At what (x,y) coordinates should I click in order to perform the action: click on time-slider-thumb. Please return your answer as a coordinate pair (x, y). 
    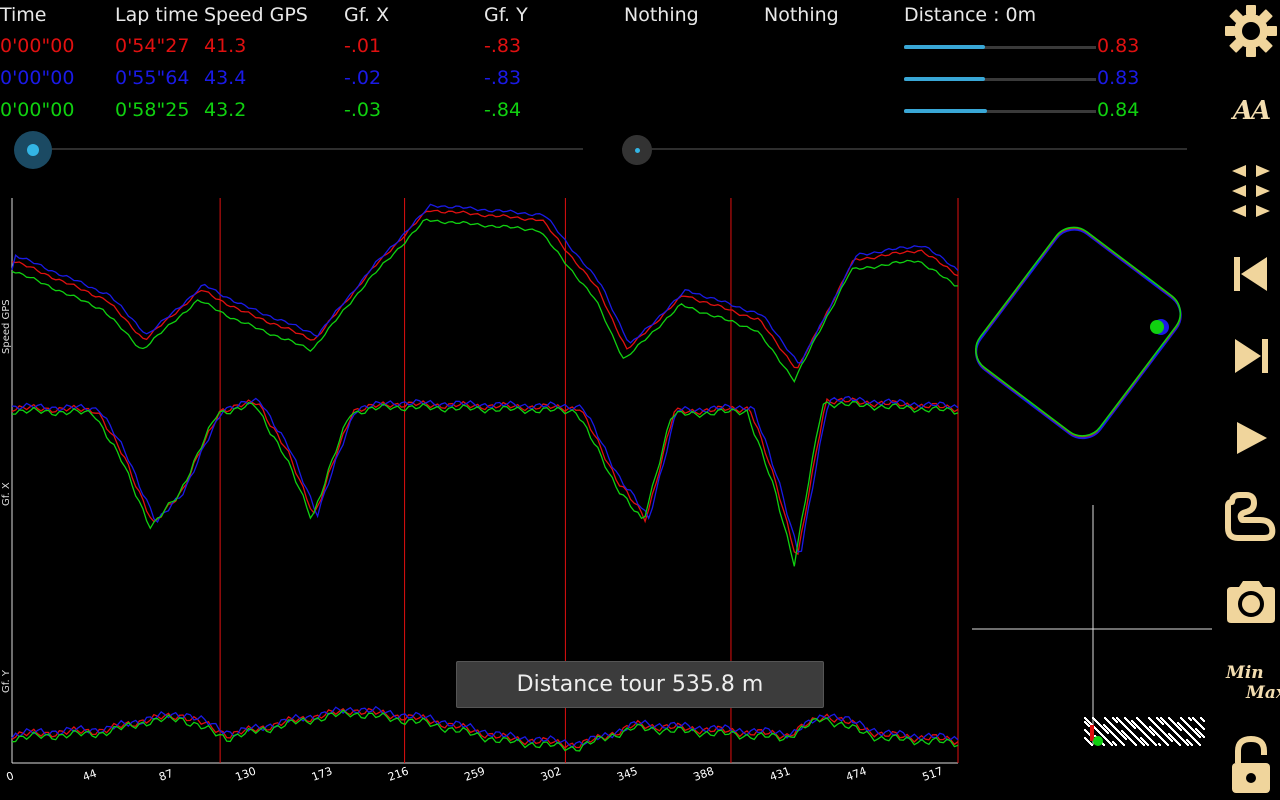
    Looking at the image, I should click on (33, 150).